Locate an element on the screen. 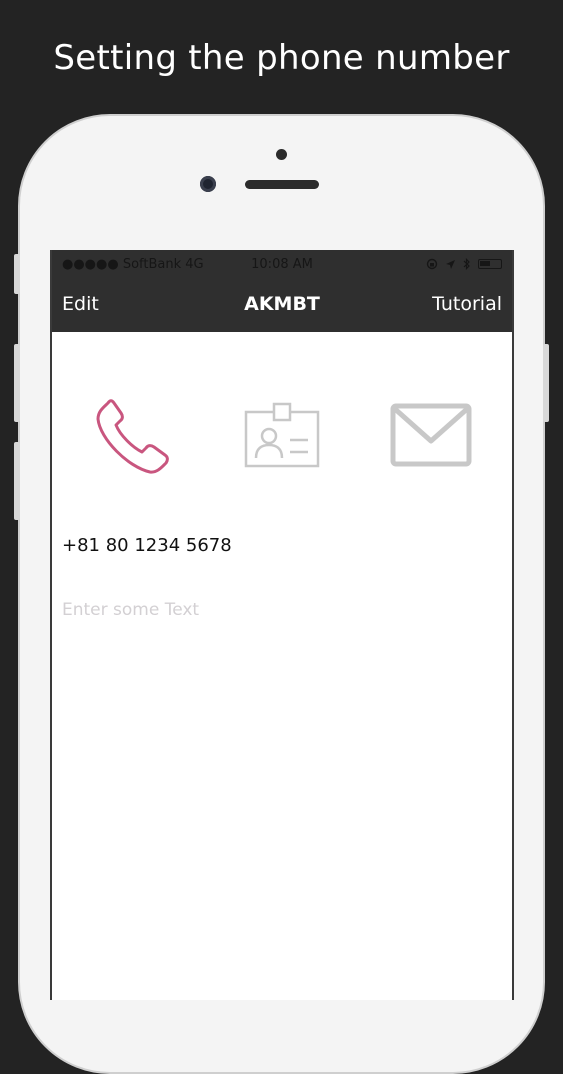 This screenshot has width=563, height=1074. contact-tab-button is located at coordinates (282, 437).